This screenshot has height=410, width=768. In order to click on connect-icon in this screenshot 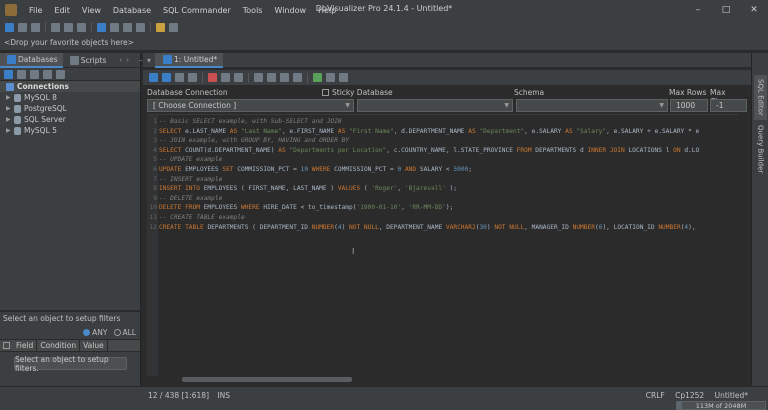, I will do `click(22, 27)`.